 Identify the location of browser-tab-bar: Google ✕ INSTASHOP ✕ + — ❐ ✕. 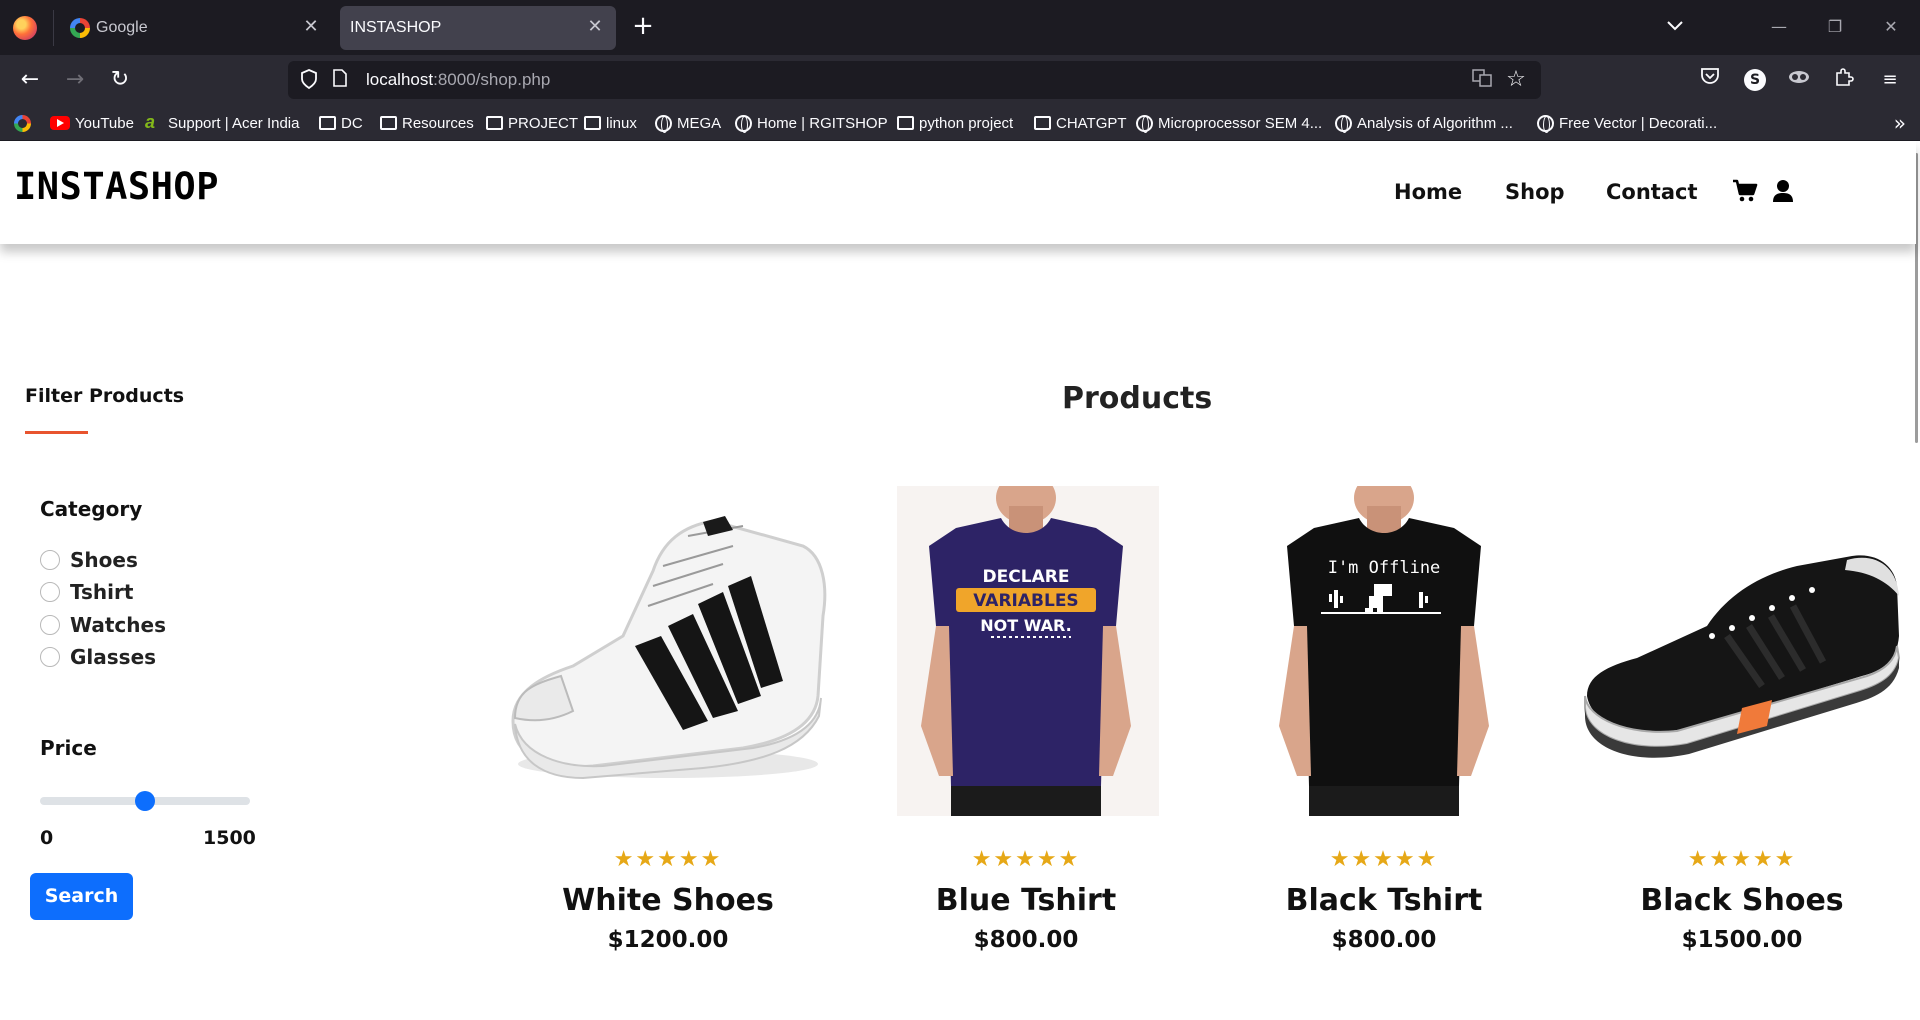
(960, 27).